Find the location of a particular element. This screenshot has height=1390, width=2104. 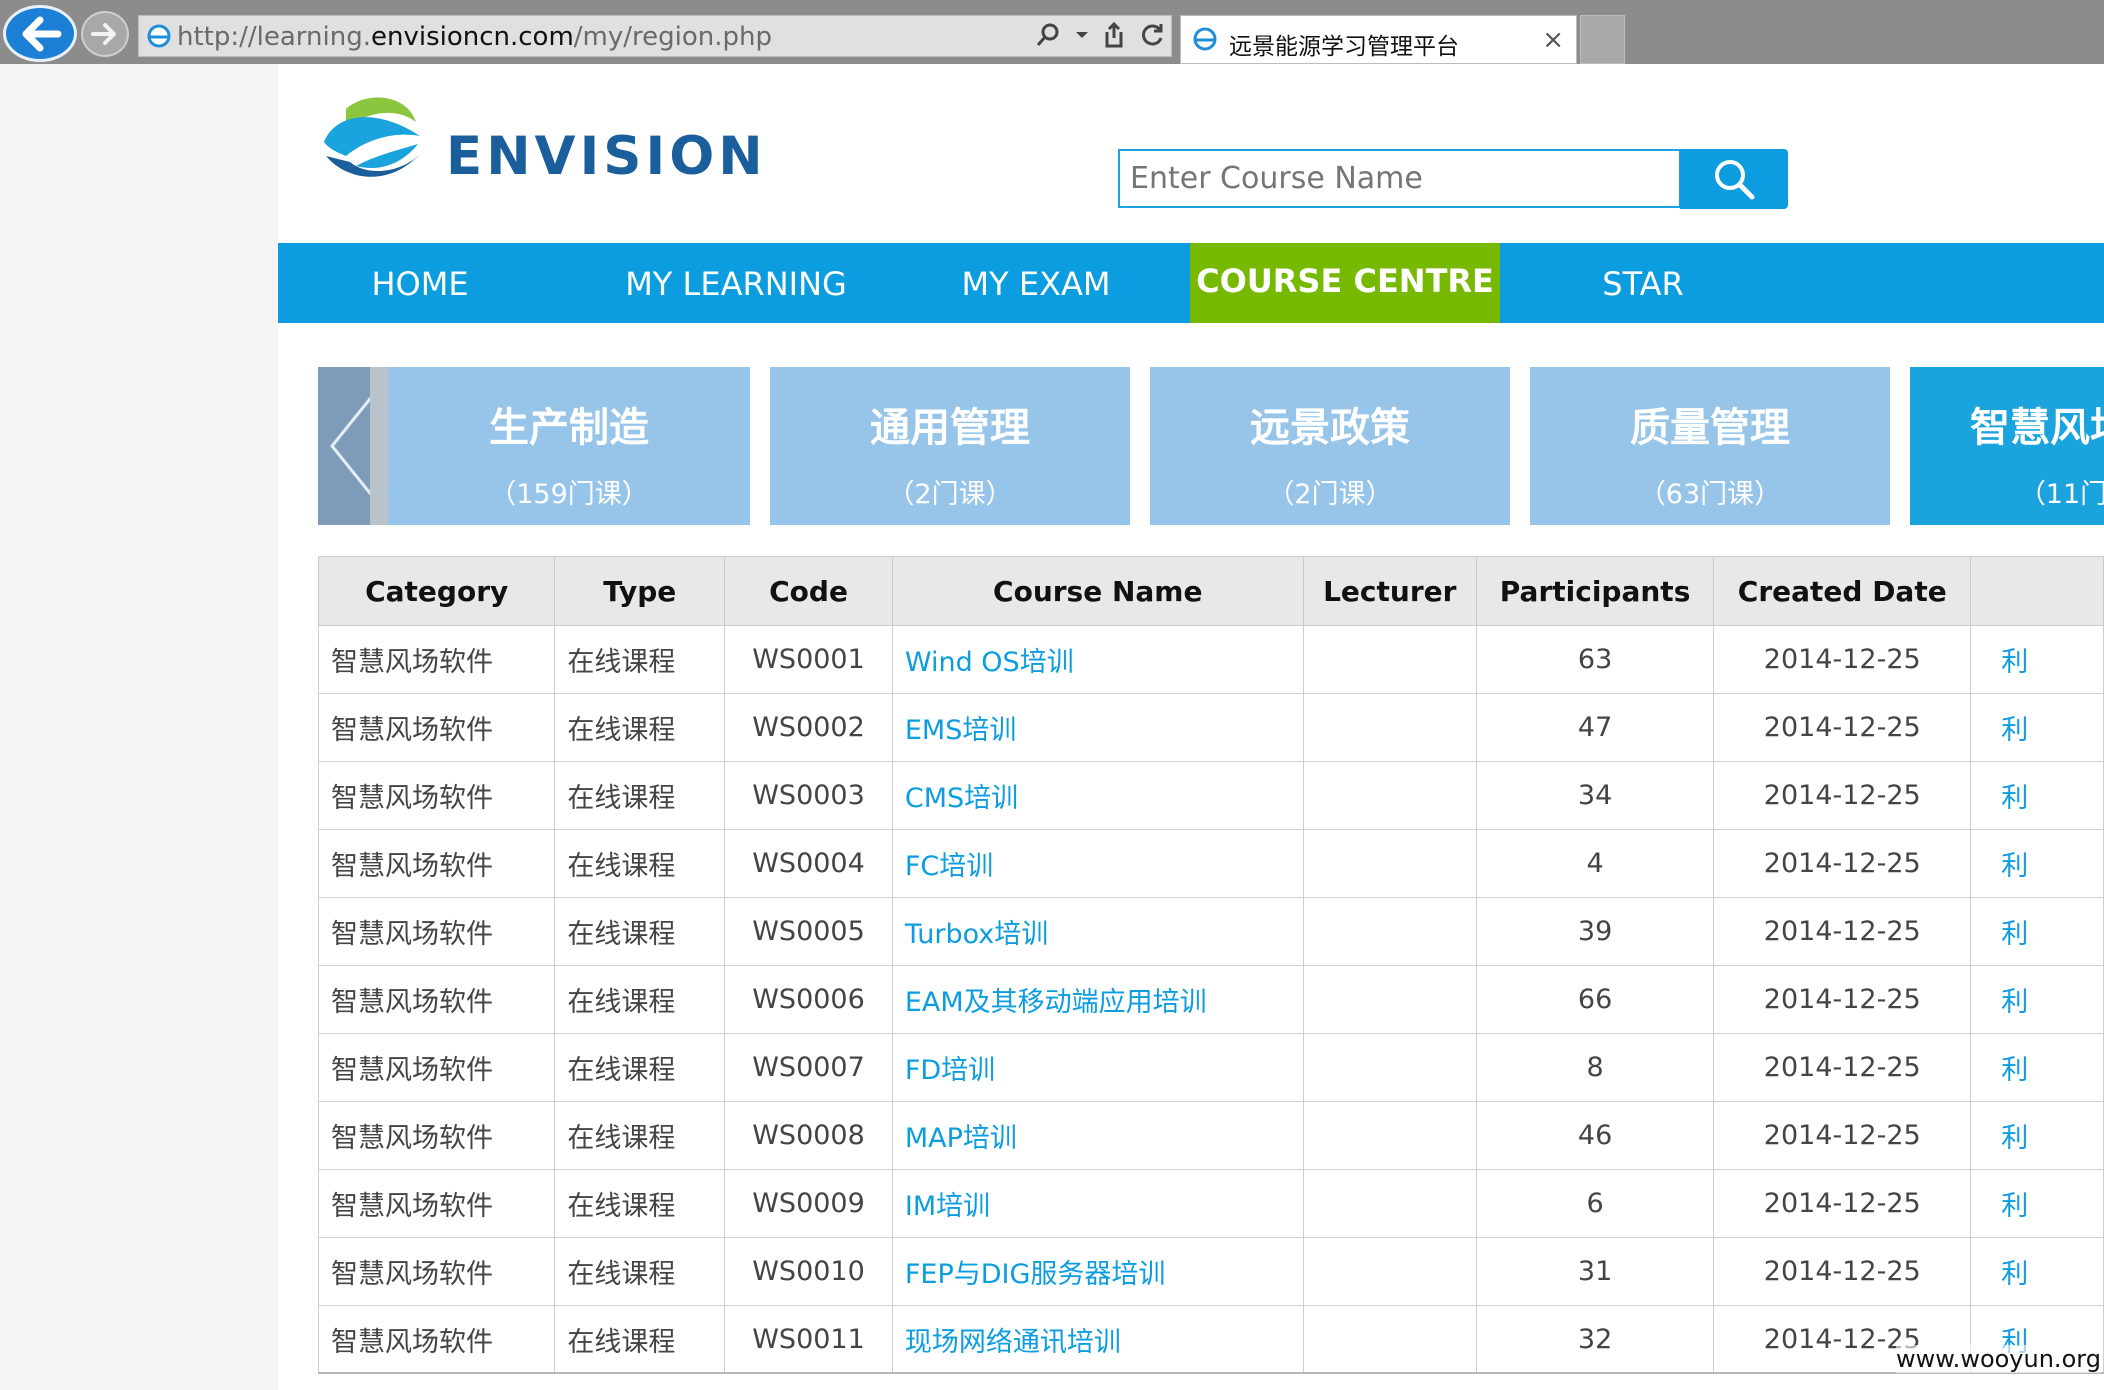

column-header-lecturer: Lecturer is located at coordinates (1389, 591).